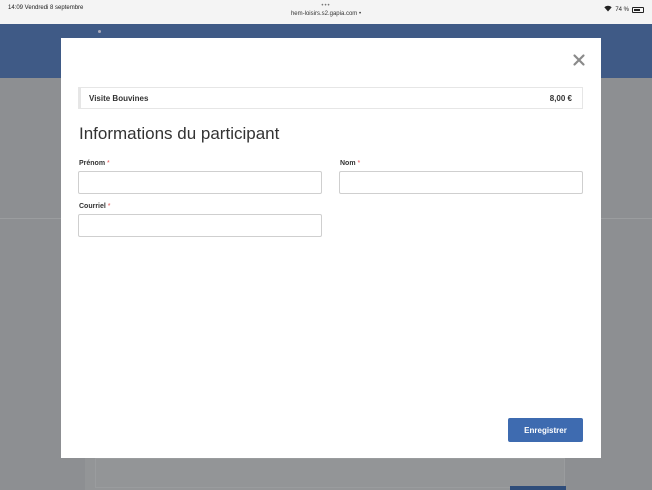 This screenshot has height=490, width=652. What do you see at coordinates (545, 430) in the screenshot?
I see `save-button: Enregistrer` at bounding box center [545, 430].